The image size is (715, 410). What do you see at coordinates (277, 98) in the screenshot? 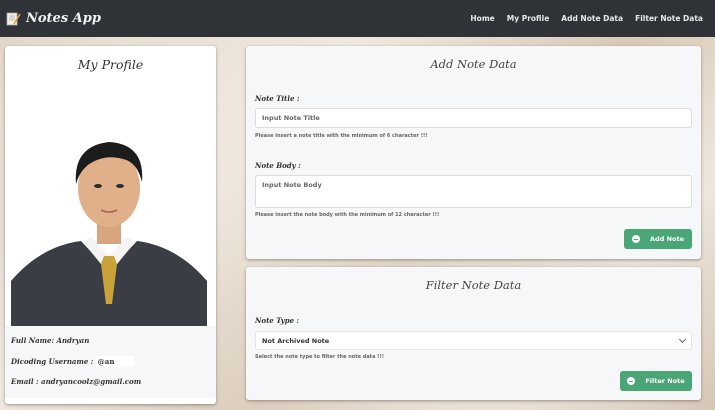
I see `note-title-label: Note Title :` at bounding box center [277, 98].